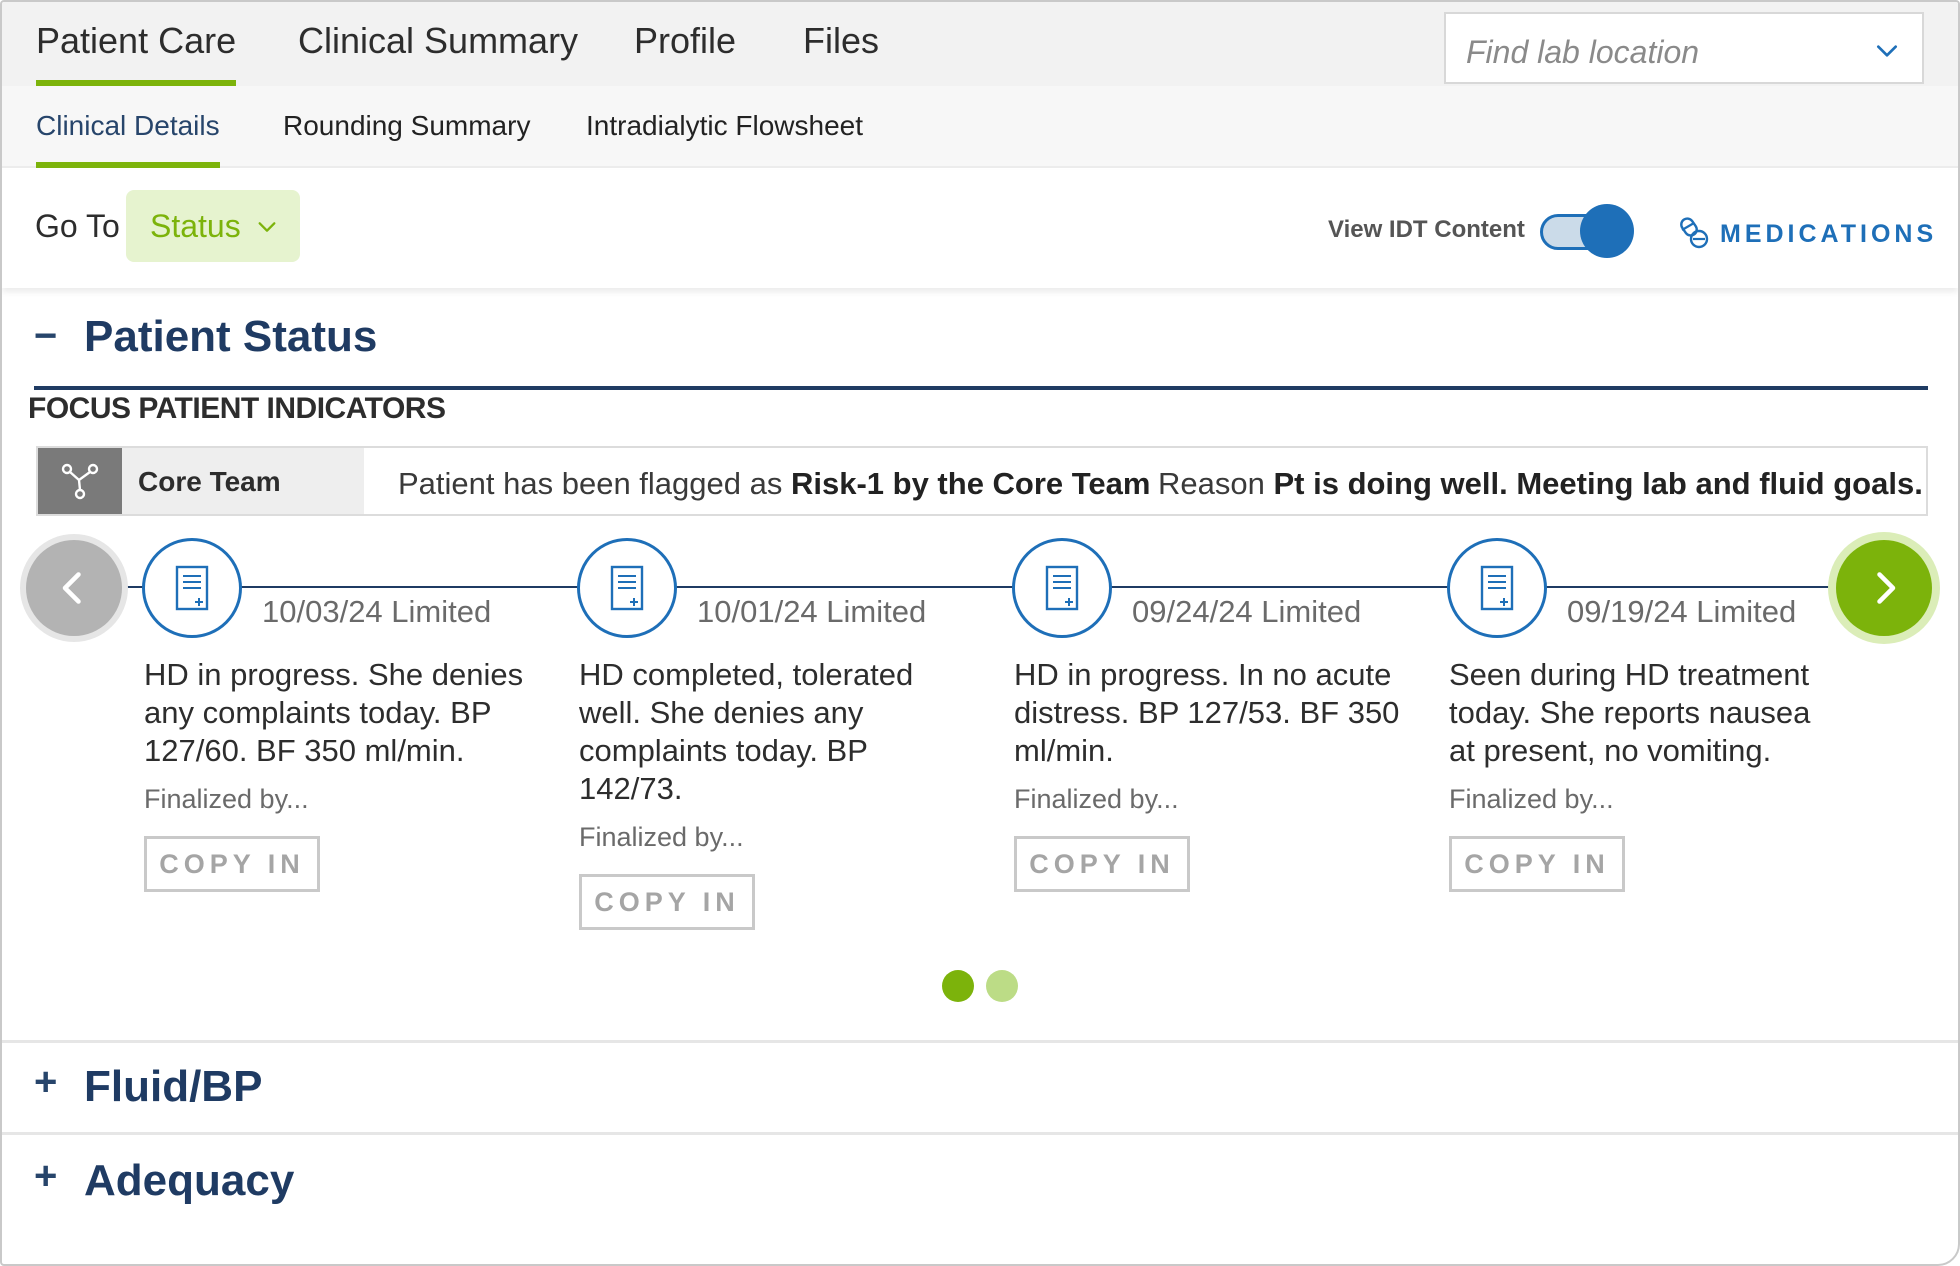  Describe the element at coordinates (590, 483) in the screenshot. I see `core-team-msg-prefix: Patient has been flagged as` at that location.